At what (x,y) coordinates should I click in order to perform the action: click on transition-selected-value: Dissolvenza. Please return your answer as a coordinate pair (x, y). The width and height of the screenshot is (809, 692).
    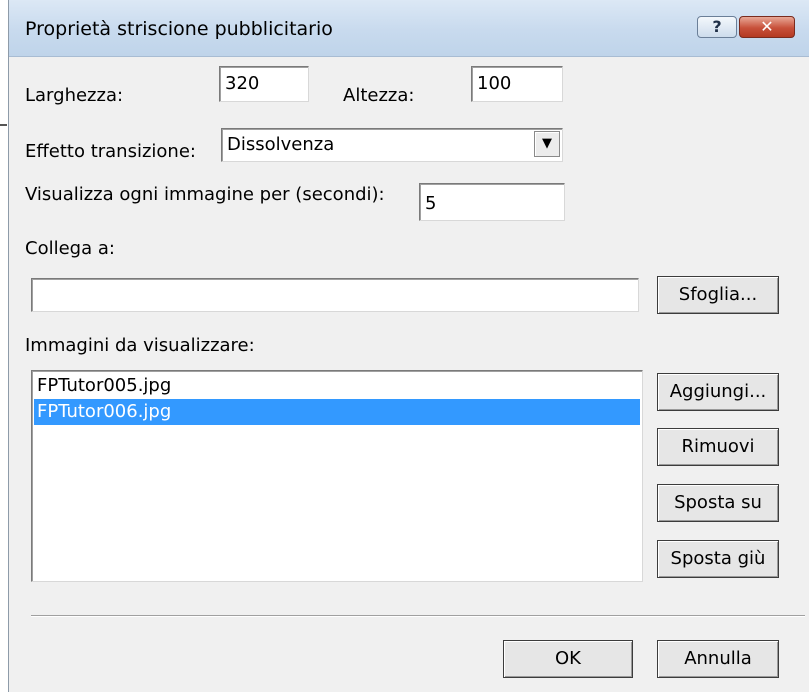
    Looking at the image, I should click on (281, 144).